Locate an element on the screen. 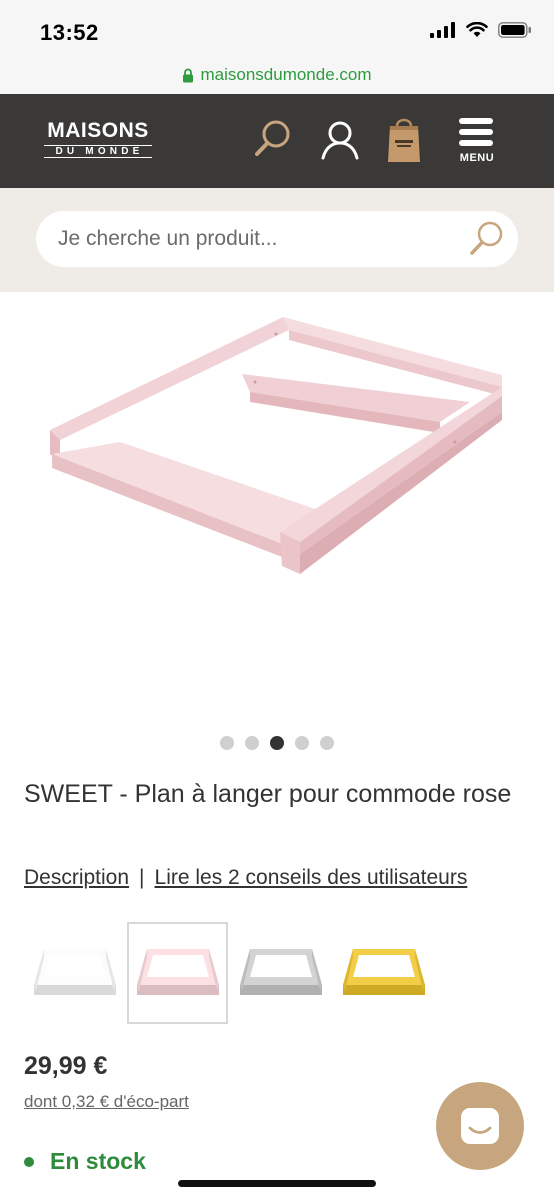 The height and width of the screenshot is (1200, 554). wifi-icon is located at coordinates (477, 29).